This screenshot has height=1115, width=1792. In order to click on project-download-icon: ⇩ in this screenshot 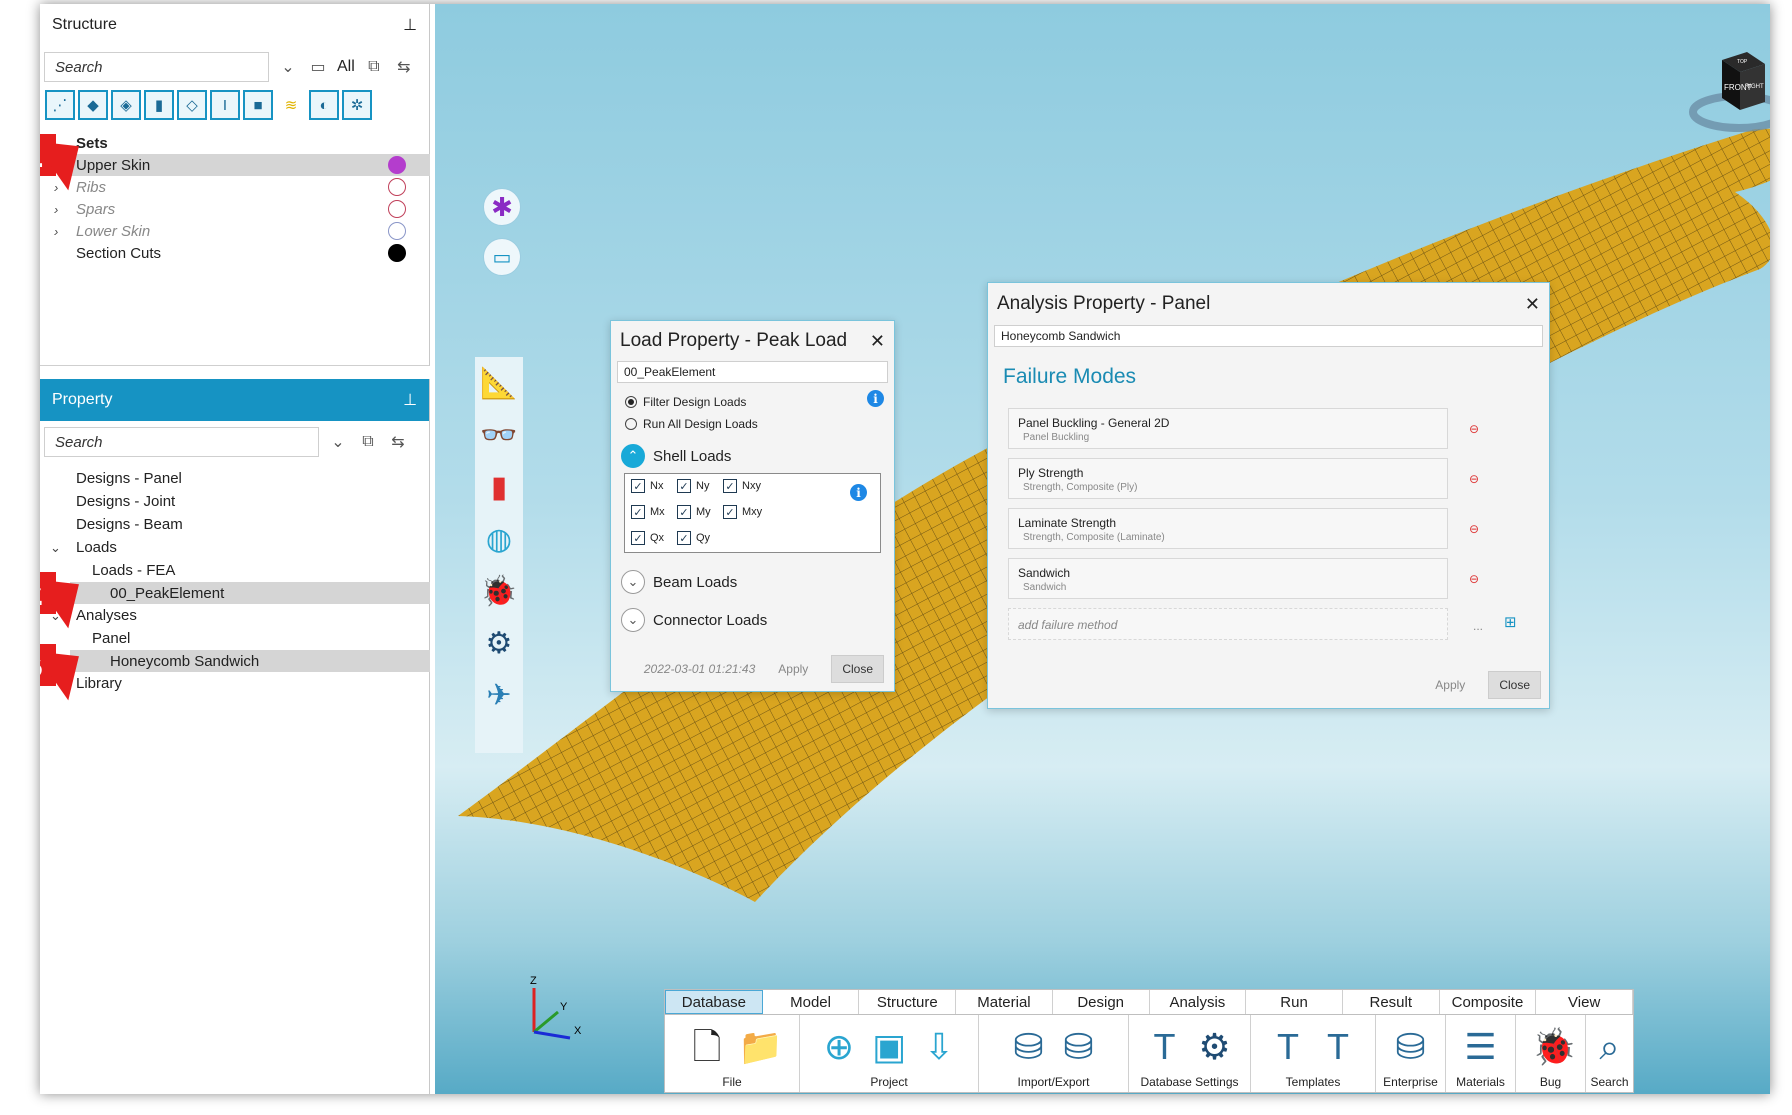, I will do `click(939, 1047)`.